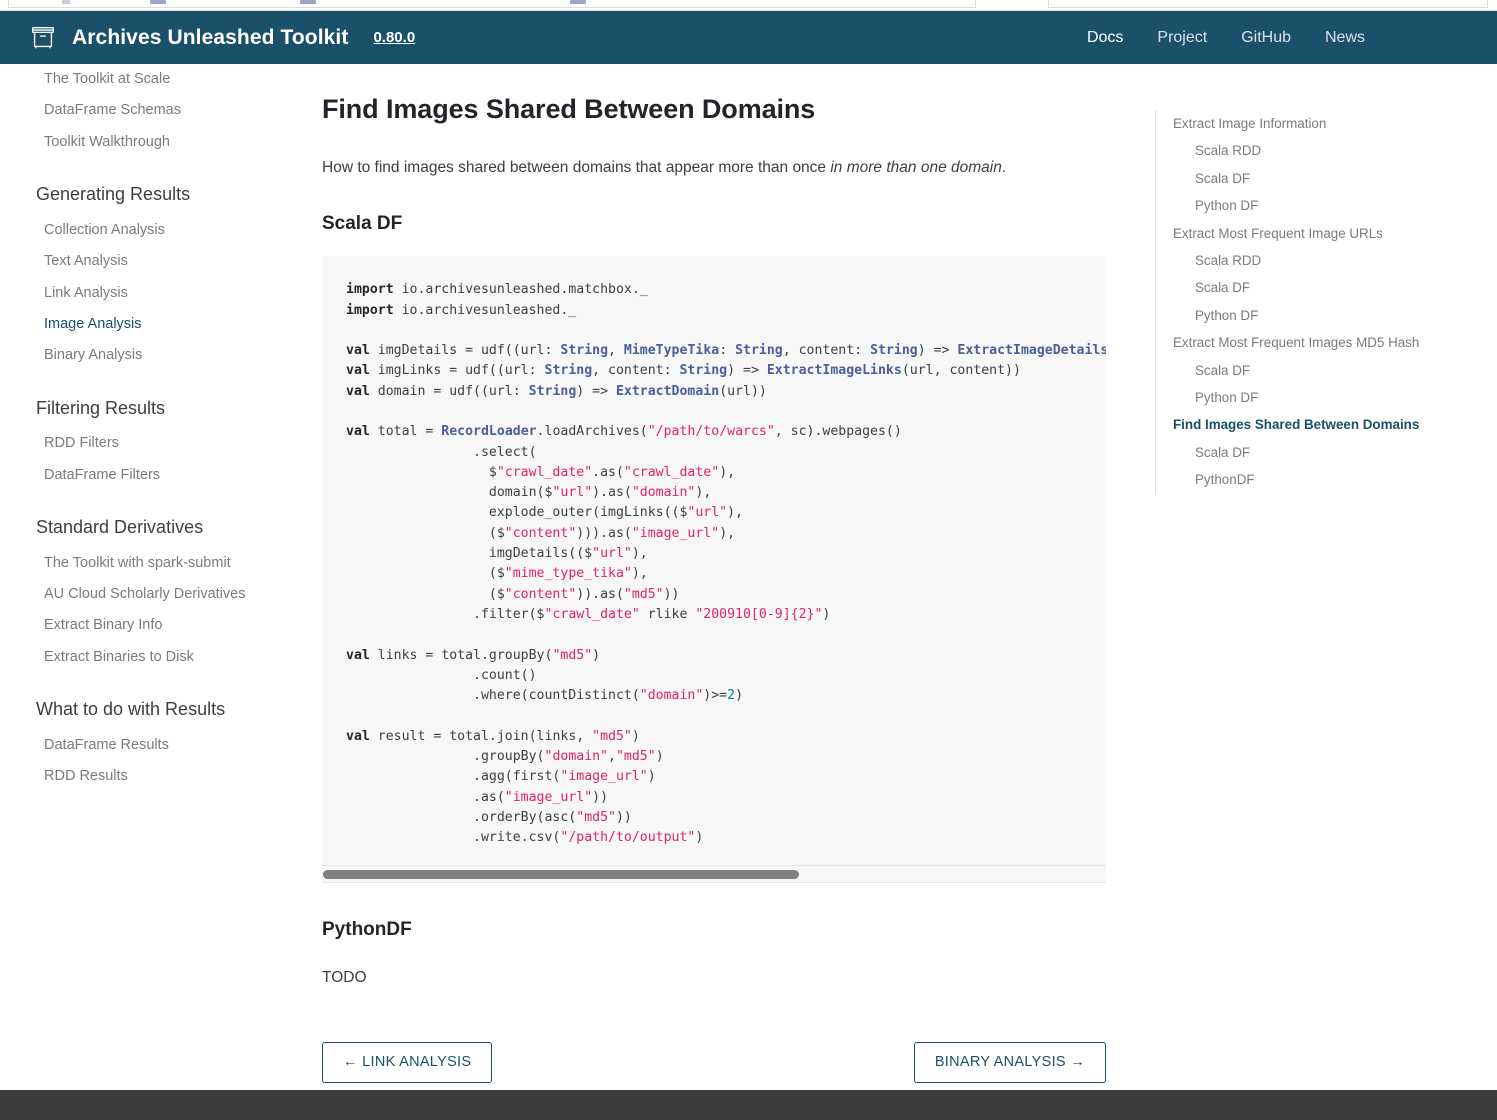 Image resolution: width=1497 pixels, height=1120 pixels. Describe the element at coordinates (161, 443) in the screenshot. I see `sidebar-item-rdd-filters: RDD Filters` at that location.